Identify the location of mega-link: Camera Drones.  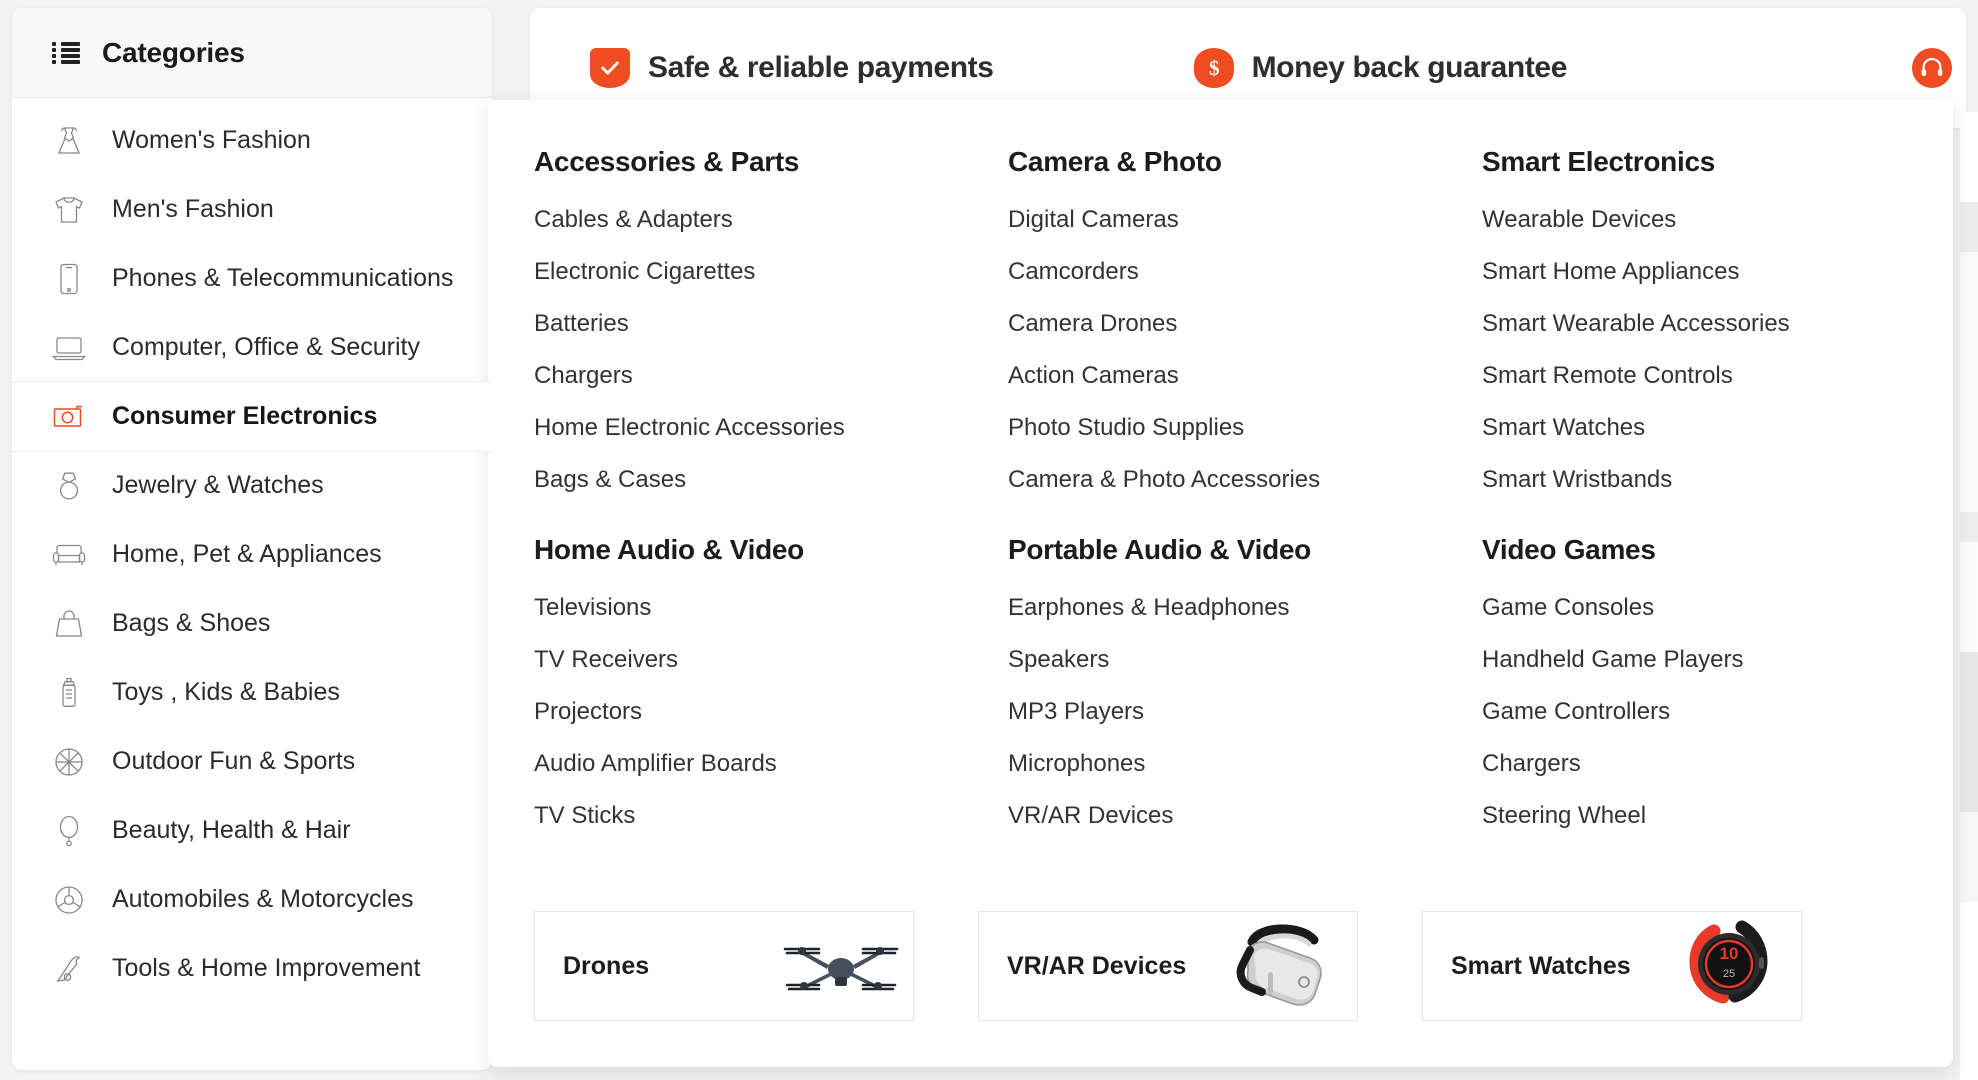
(1235, 324).